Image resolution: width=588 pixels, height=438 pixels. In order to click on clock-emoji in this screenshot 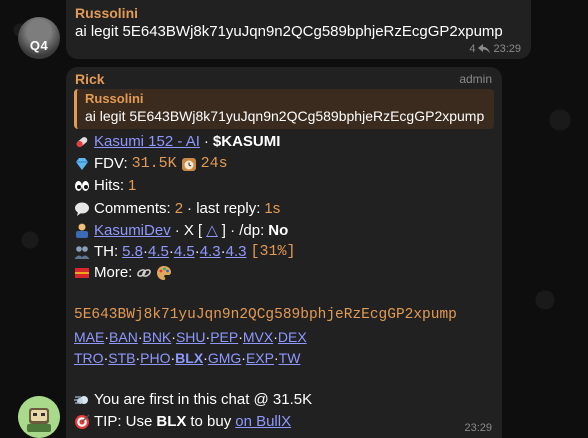, I will do `click(188, 164)`.